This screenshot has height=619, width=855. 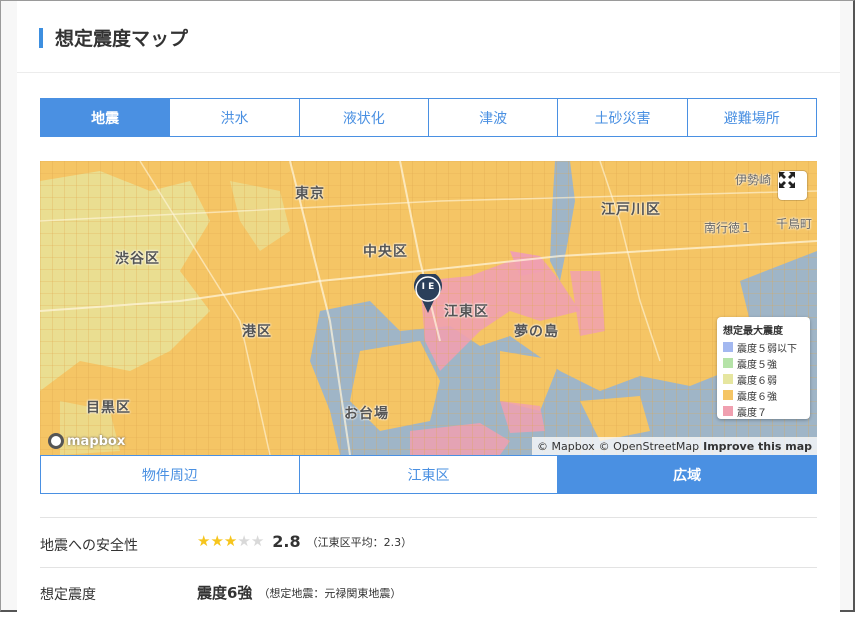 I want to click on mapbox-logo-icon, so click(x=56, y=441).